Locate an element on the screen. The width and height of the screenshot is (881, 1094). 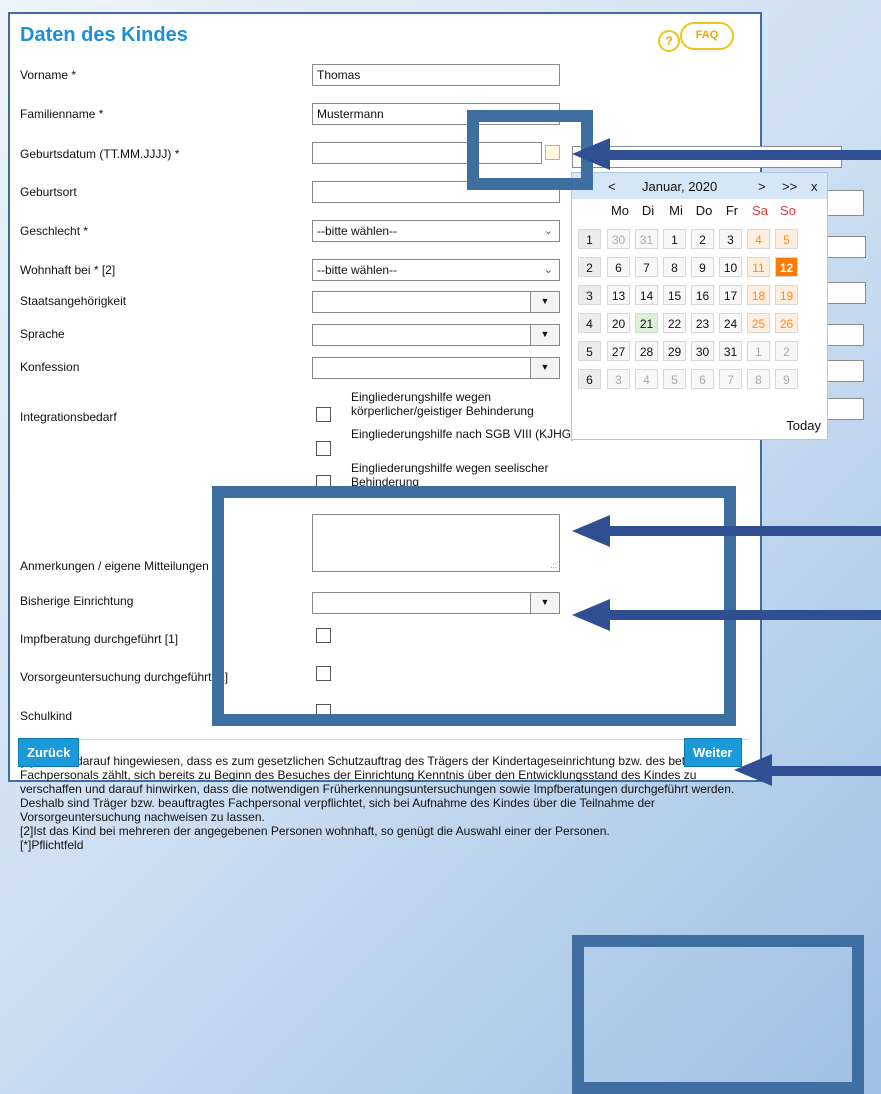
calendar-day: 21 is located at coordinates (646, 323).